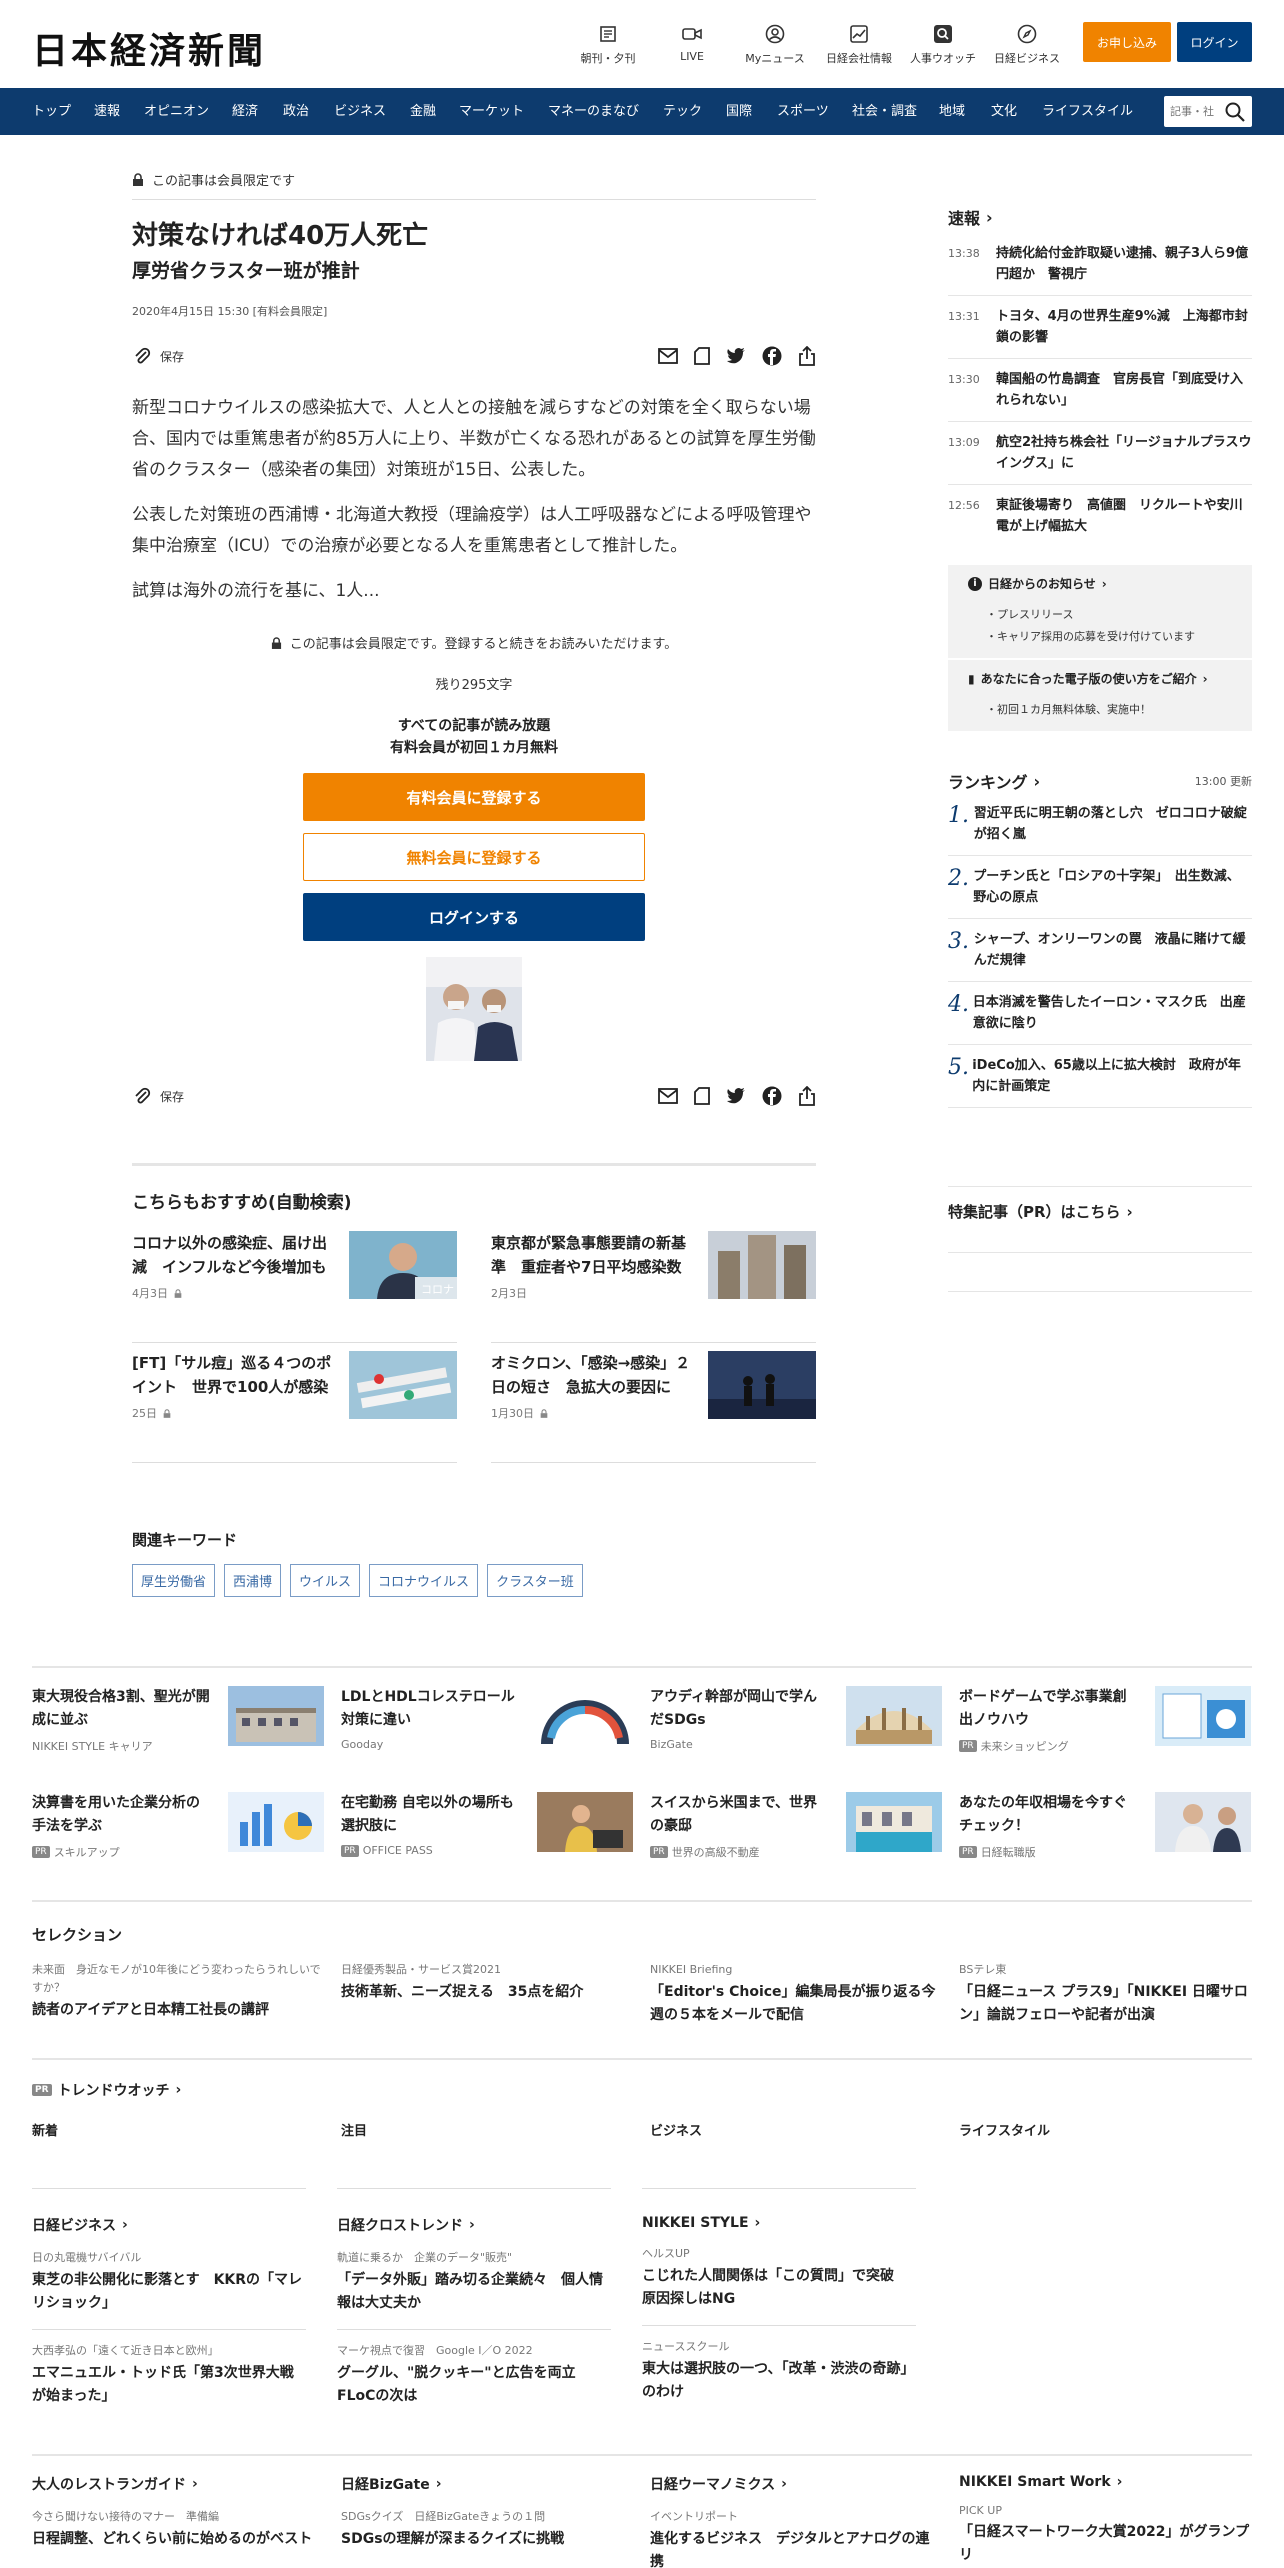 The height and width of the screenshot is (2568, 1284). Describe the element at coordinates (169, 2225) in the screenshot. I see `media-heading: 日経ビジネス ›` at that location.